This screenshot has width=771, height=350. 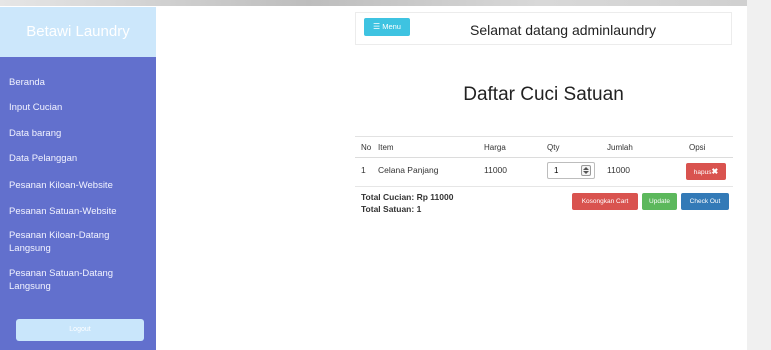 I want to click on column-header-no: No, so click(x=366, y=147).